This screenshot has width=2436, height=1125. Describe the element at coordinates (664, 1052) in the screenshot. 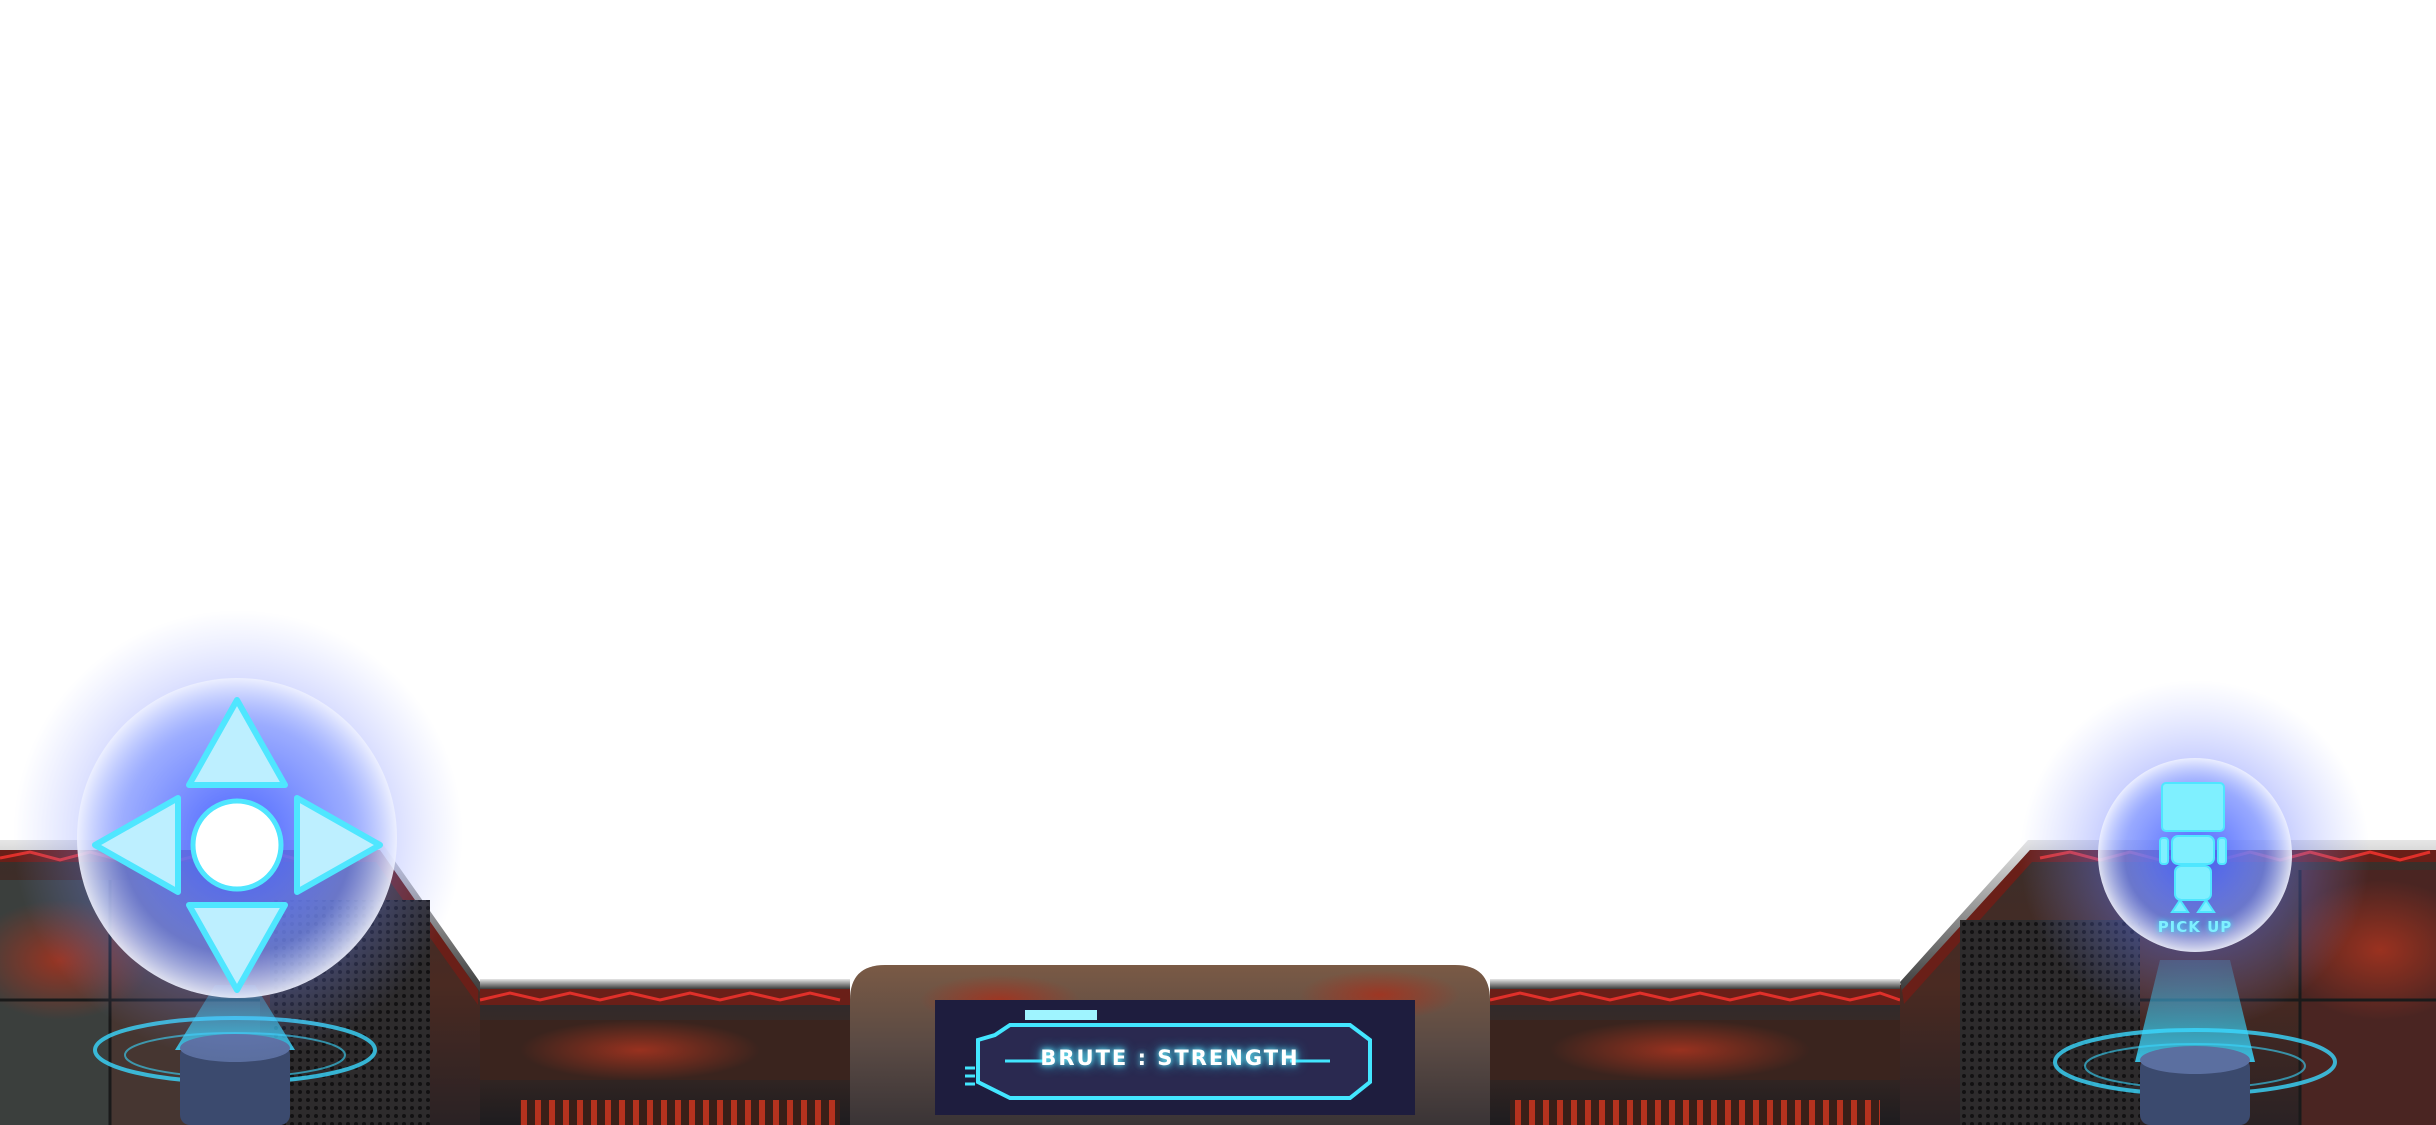

I see `middle-left-wall` at that location.